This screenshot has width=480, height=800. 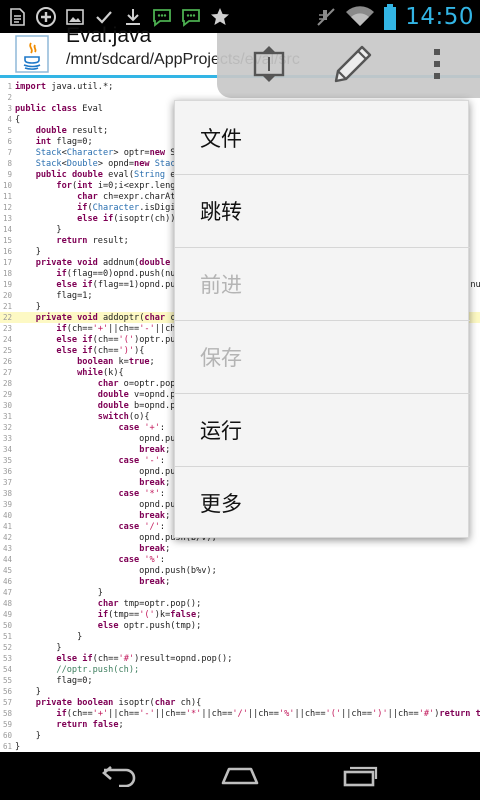 I want to click on code-line: 50 else optr.push(tmp);, so click(x=240, y=625).